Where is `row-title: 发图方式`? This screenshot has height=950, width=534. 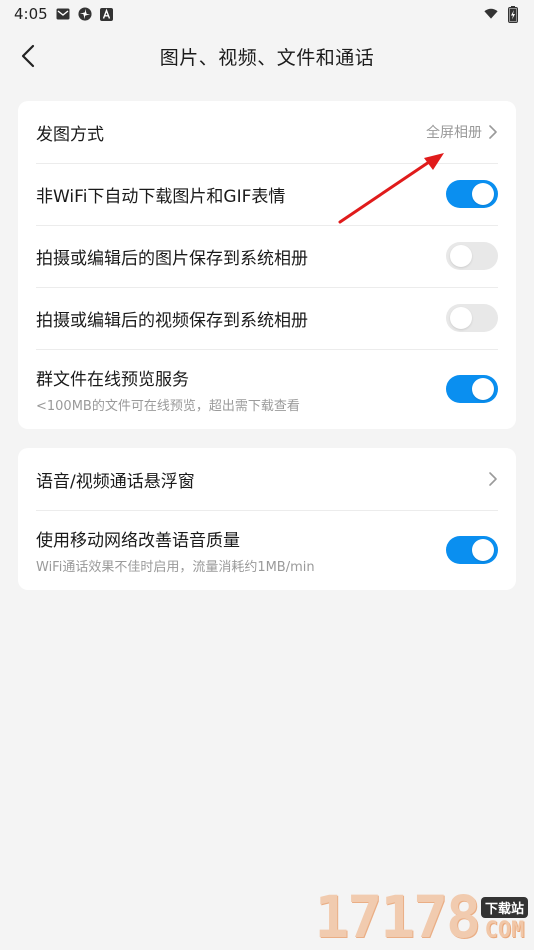 row-title: 发图方式 is located at coordinates (70, 134).